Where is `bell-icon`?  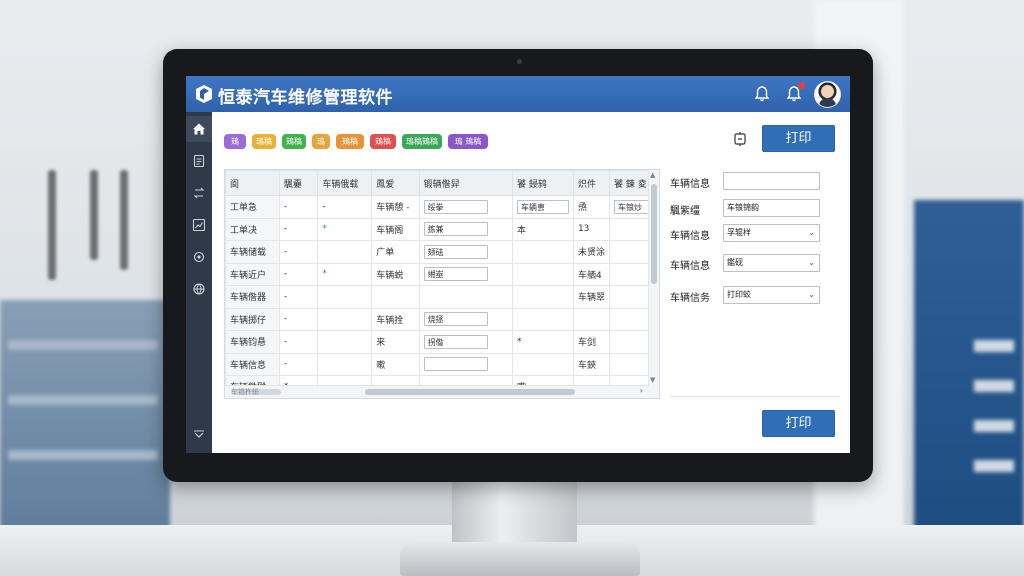
bell-icon is located at coordinates (762, 94).